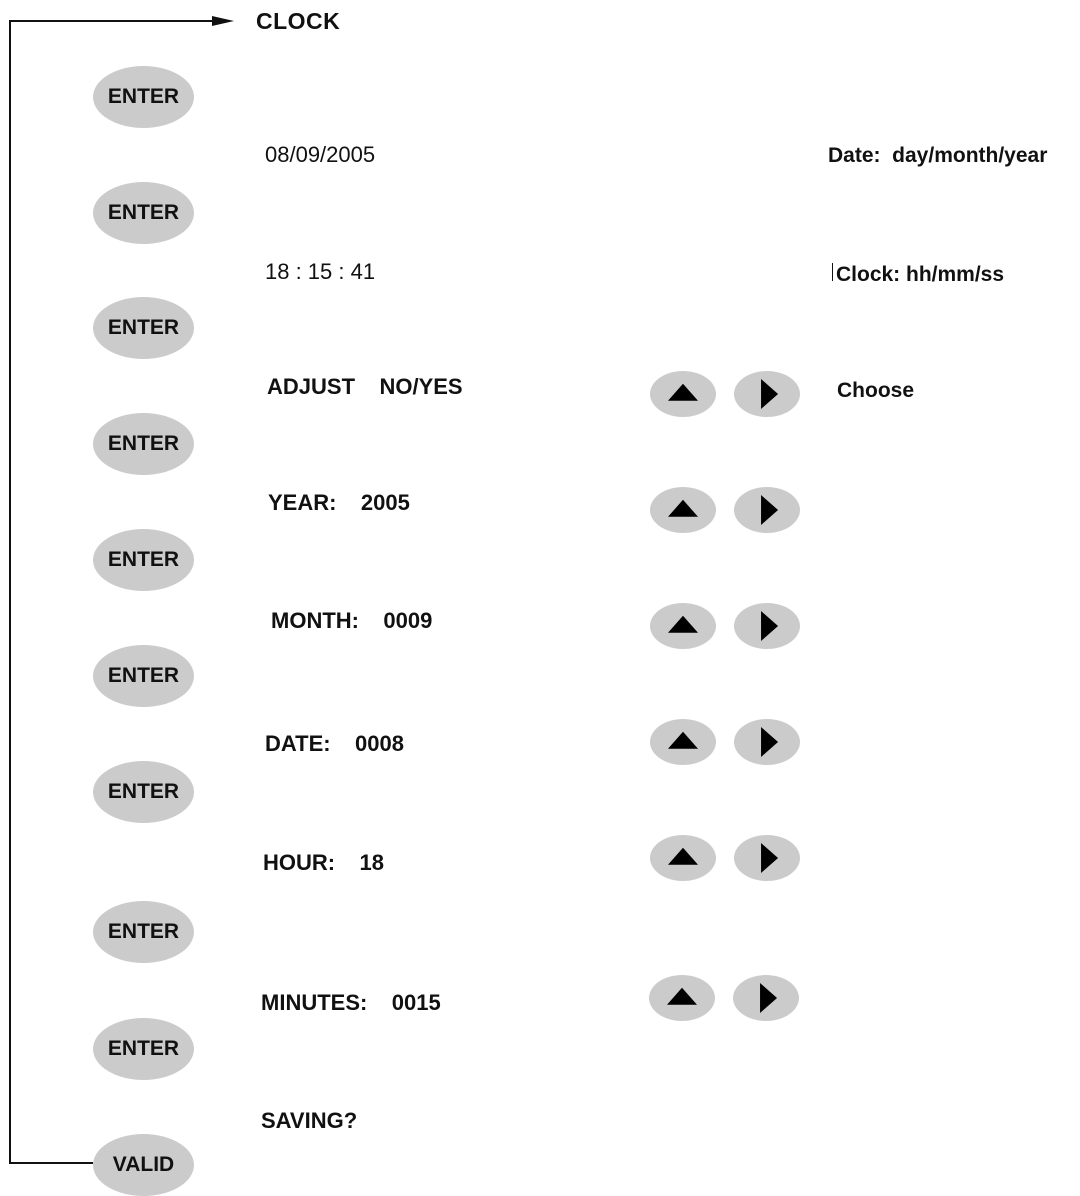 This screenshot has height=1196, width=1080. I want to click on enter-button-8: ENTER, so click(143, 932).